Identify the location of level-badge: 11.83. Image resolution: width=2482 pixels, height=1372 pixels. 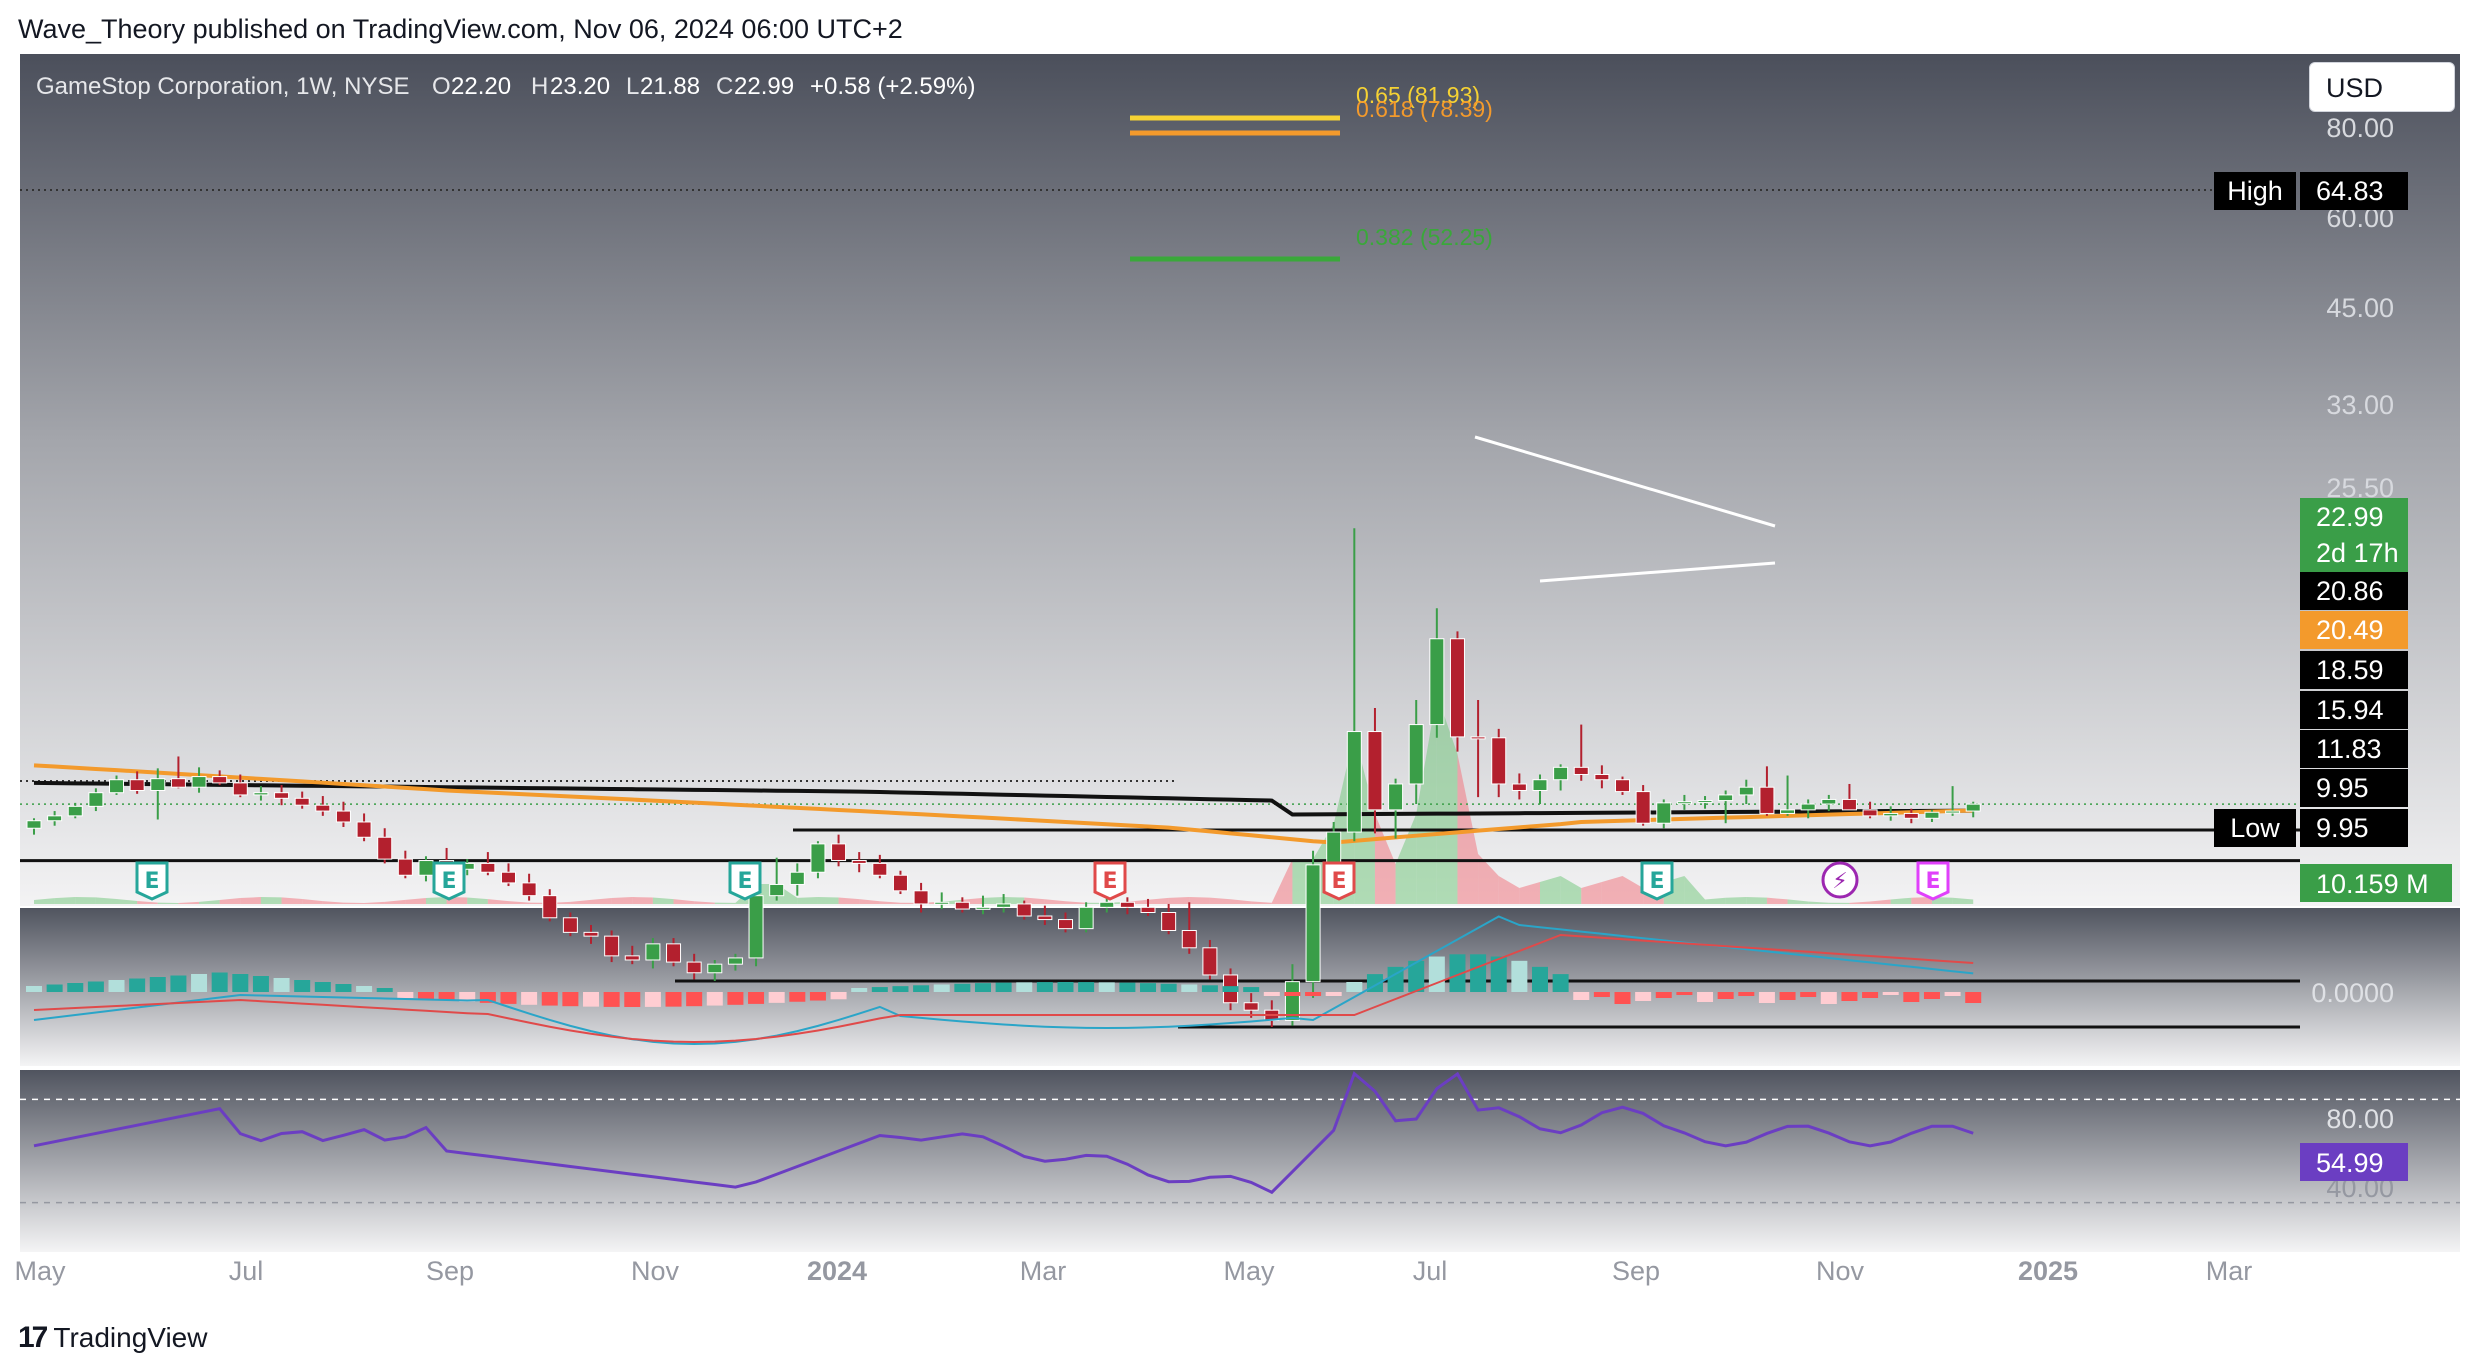
(2354, 749).